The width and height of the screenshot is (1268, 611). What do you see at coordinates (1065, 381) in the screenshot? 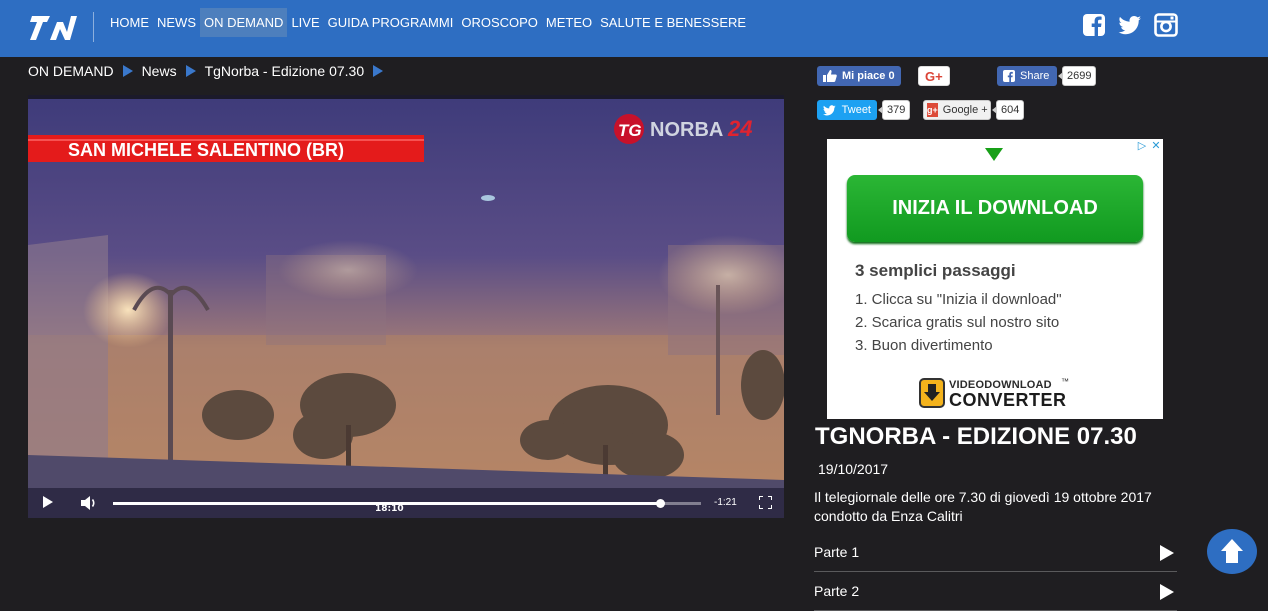
I see `ad-brand-trademark: ™` at bounding box center [1065, 381].